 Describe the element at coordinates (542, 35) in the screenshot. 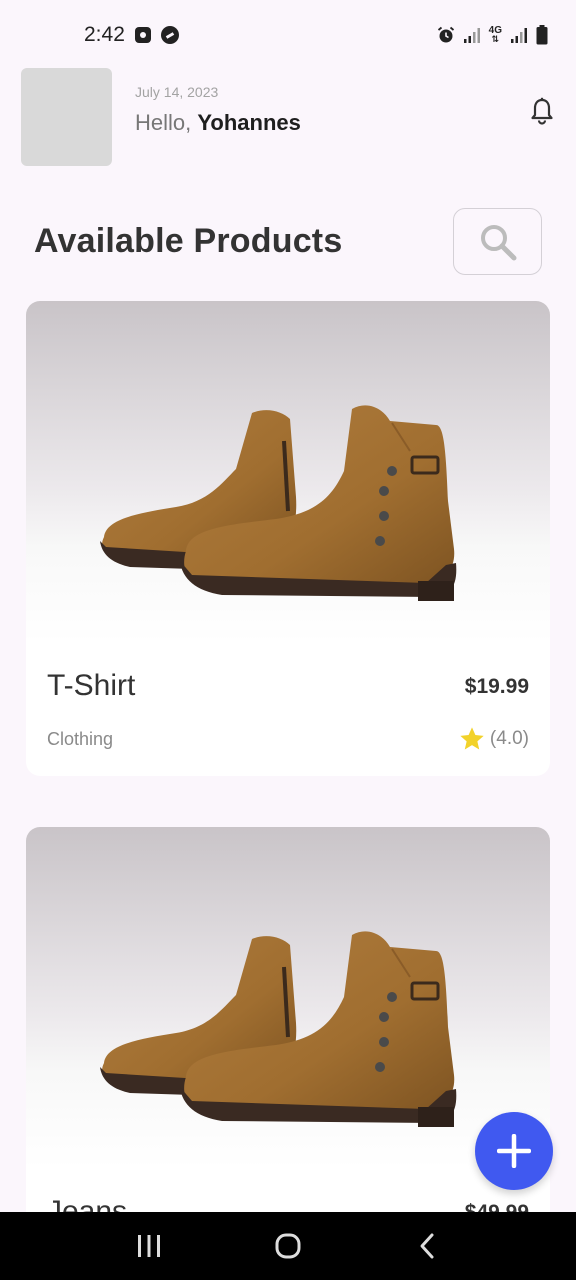

I see `battery-icon` at that location.